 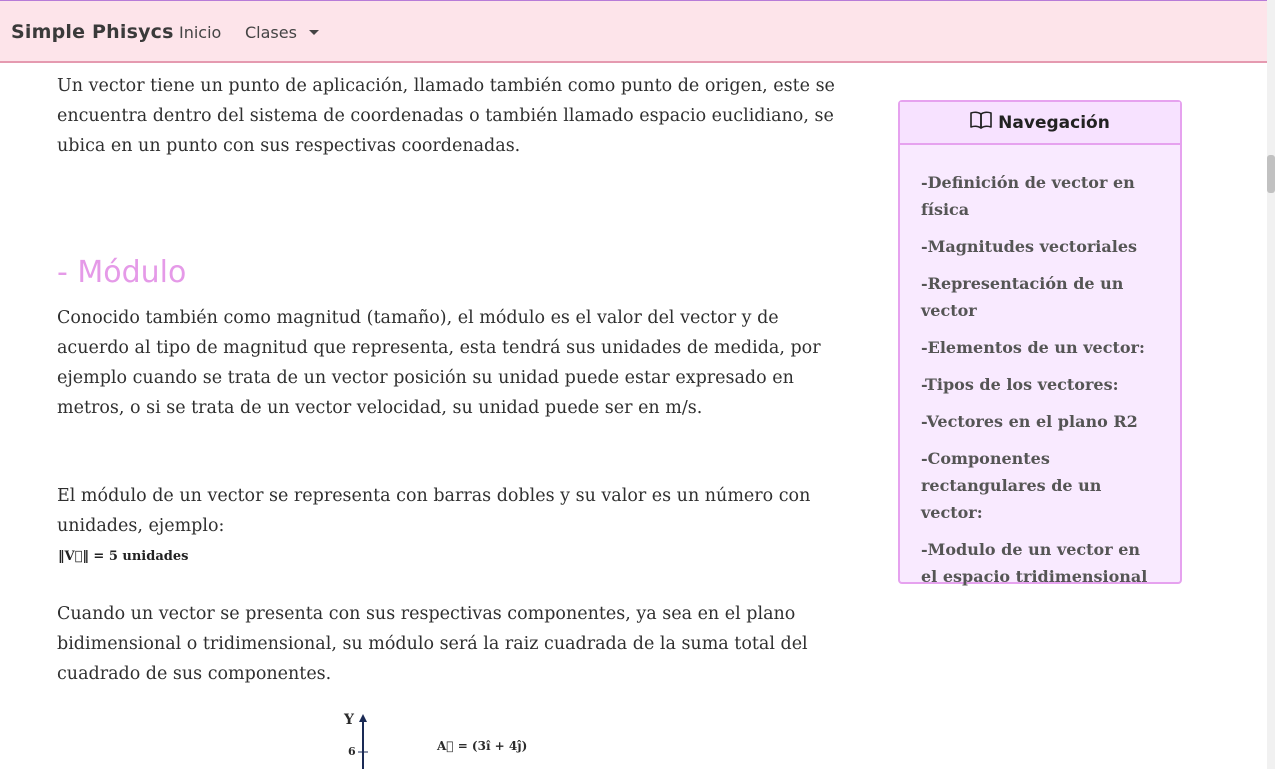 What do you see at coordinates (1041, 347) in the screenshot?
I see `sidebar-item-elementos: -Elementos de un vector:` at bounding box center [1041, 347].